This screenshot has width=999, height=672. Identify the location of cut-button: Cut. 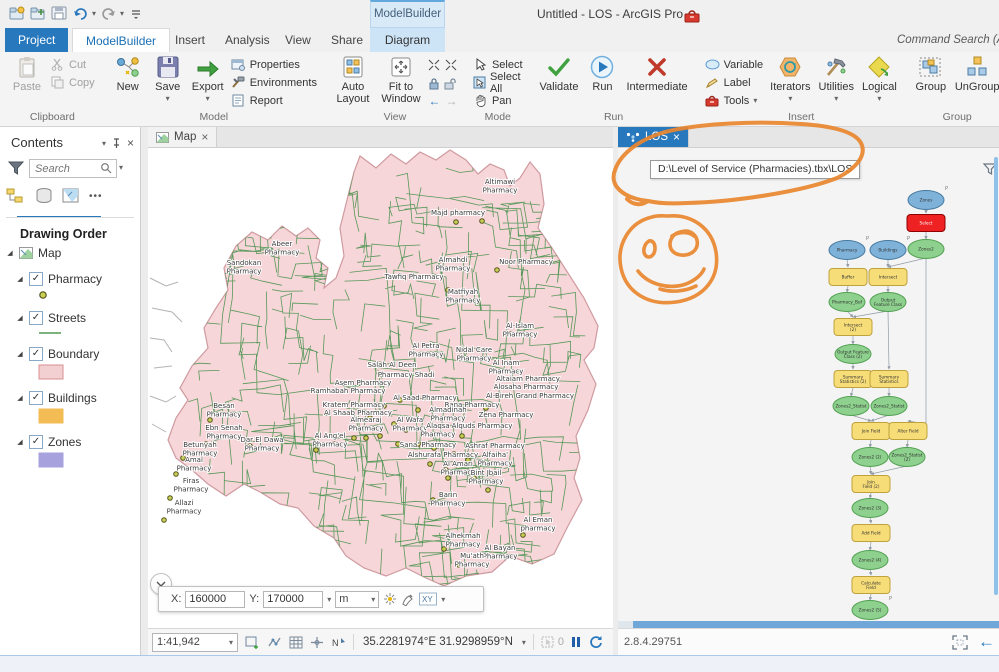
(72, 64).